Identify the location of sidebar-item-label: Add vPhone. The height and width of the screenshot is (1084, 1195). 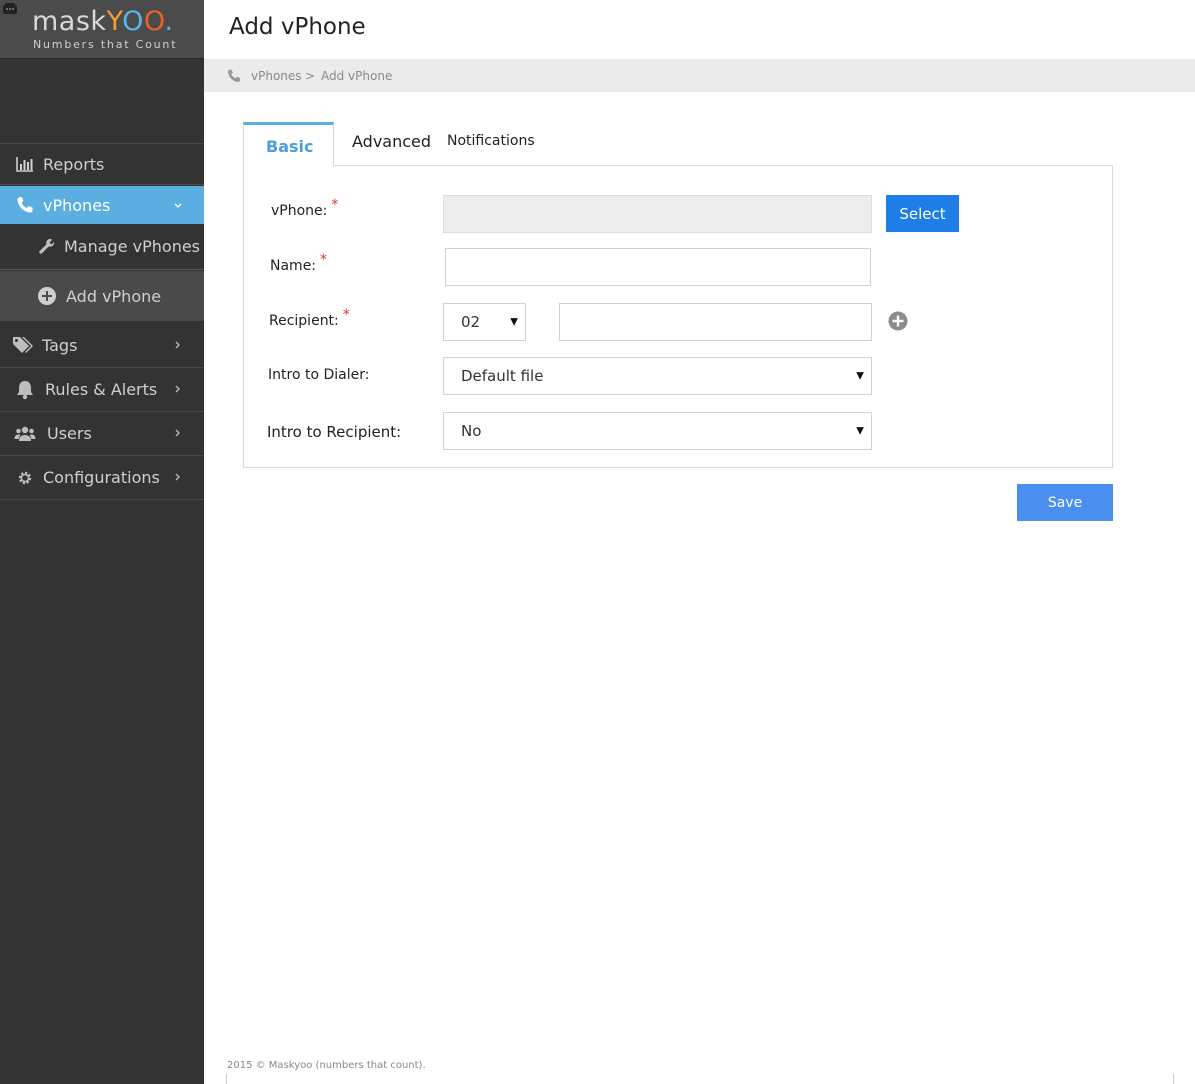
(114, 296).